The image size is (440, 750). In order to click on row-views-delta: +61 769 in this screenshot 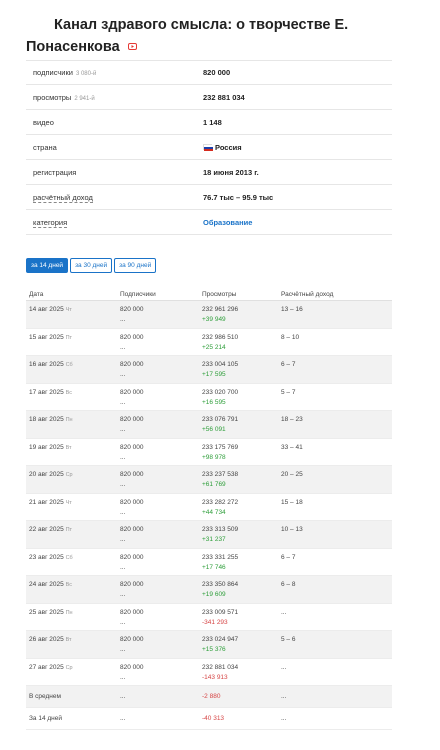, I will do `click(214, 484)`.